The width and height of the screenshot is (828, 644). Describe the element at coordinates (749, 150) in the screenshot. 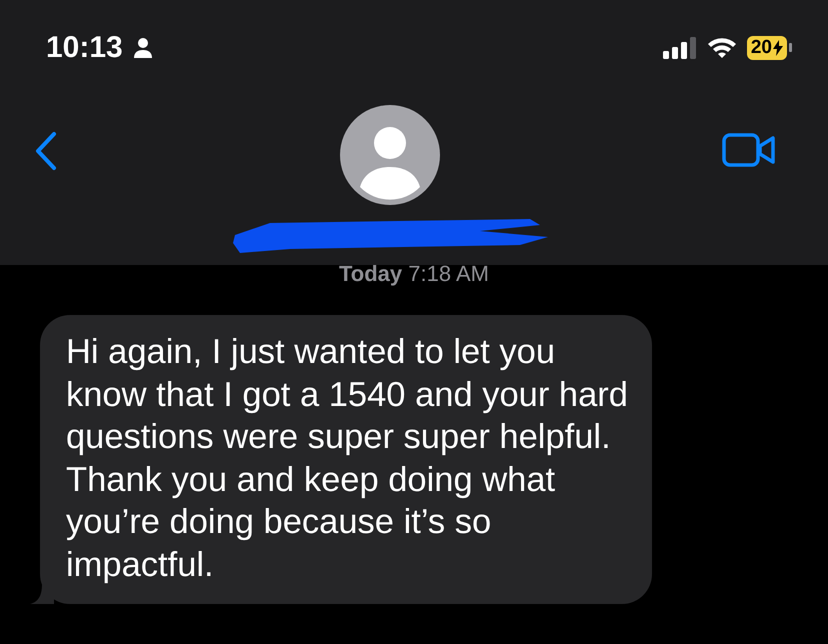

I see `video-camera-icon` at that location.